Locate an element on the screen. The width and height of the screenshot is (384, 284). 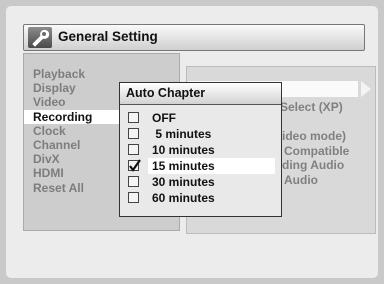
side-menu-item-playback: Playback is located at coordinates (92, 74).